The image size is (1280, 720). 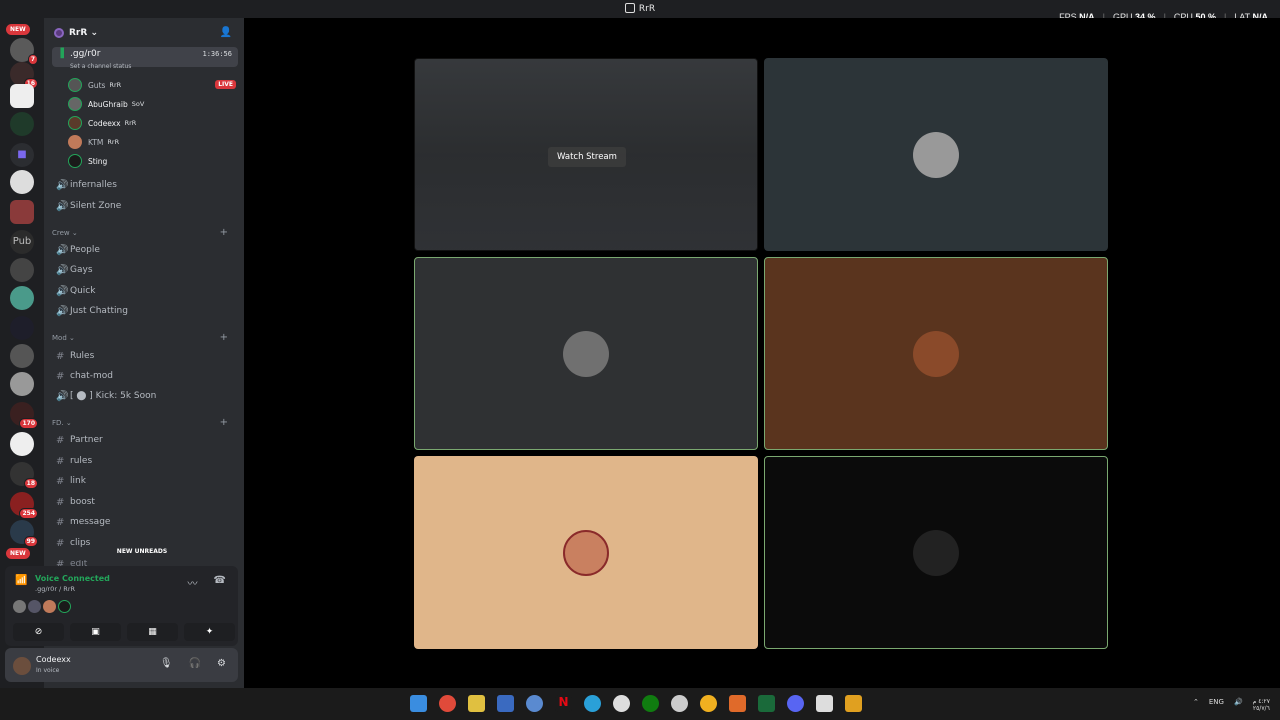 What do you see at coordinates (209, 632) in the screenshot?
I see `soundboard-button: ✦` at bounding box center [209, 632].